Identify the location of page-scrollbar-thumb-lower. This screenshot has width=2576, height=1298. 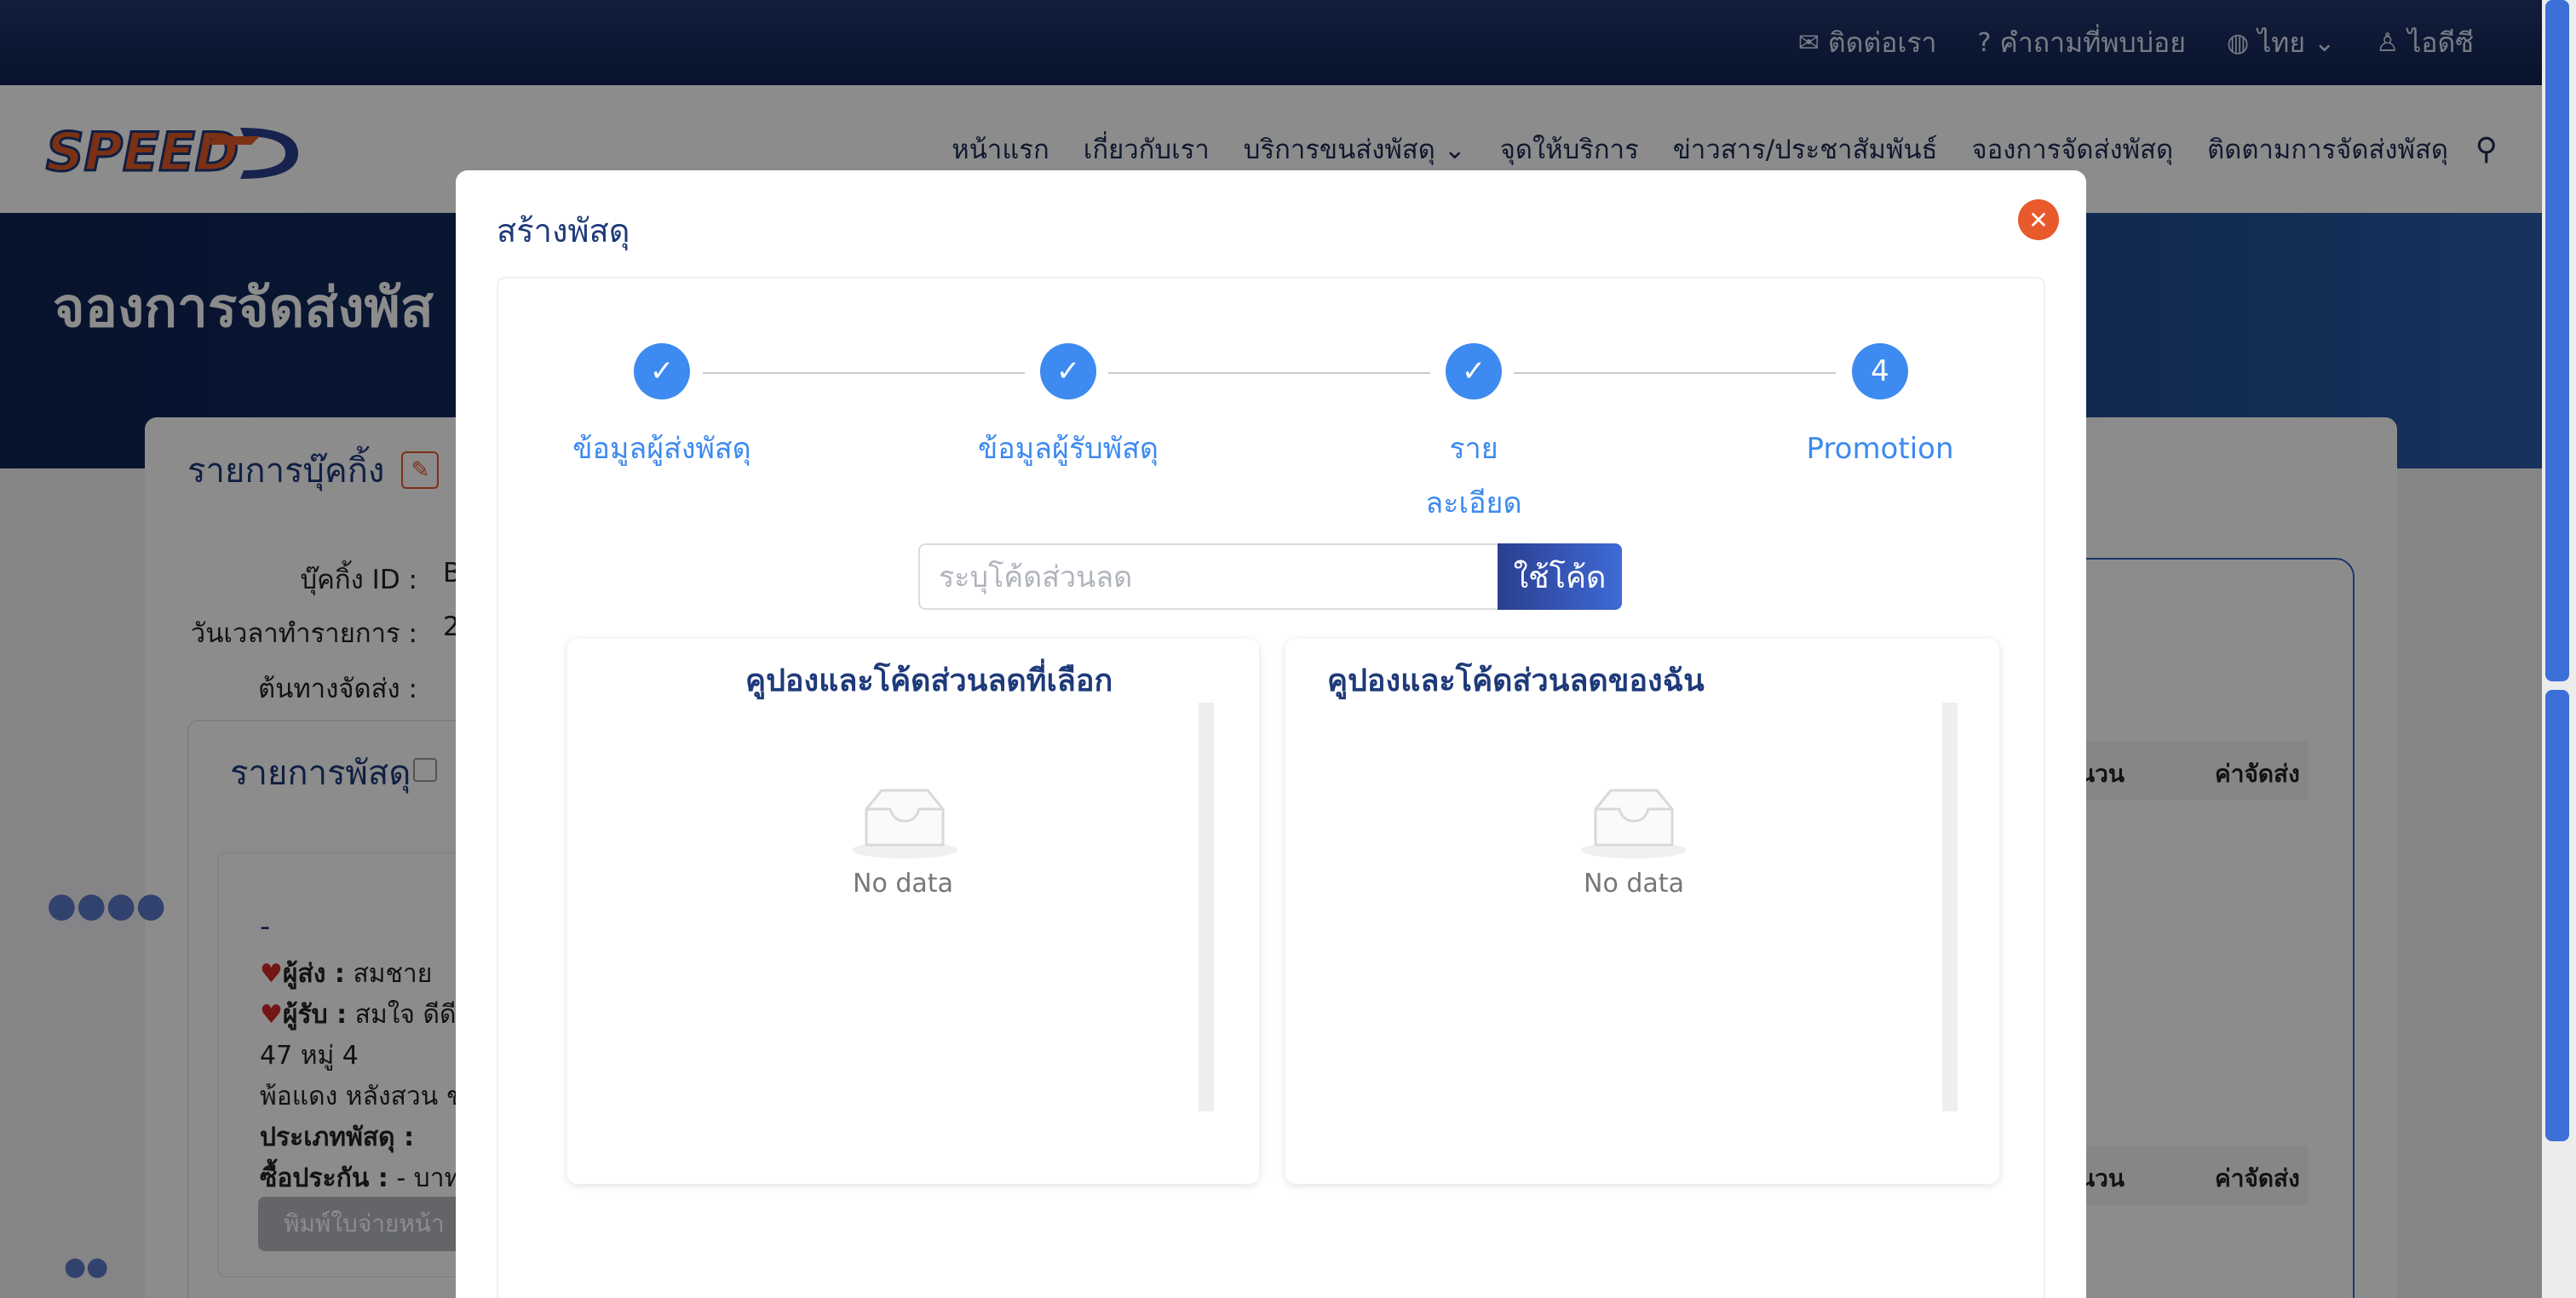
(2557, 916).